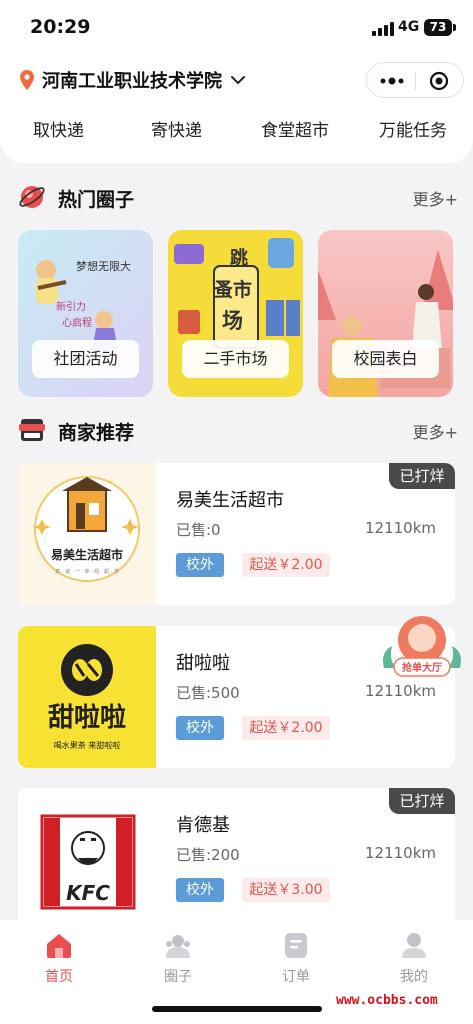 This screenshot has height=1024, width=473. Describe the element at coordinates (59, 977) in the screenshot. I see `tab-label: 首页` at that location.